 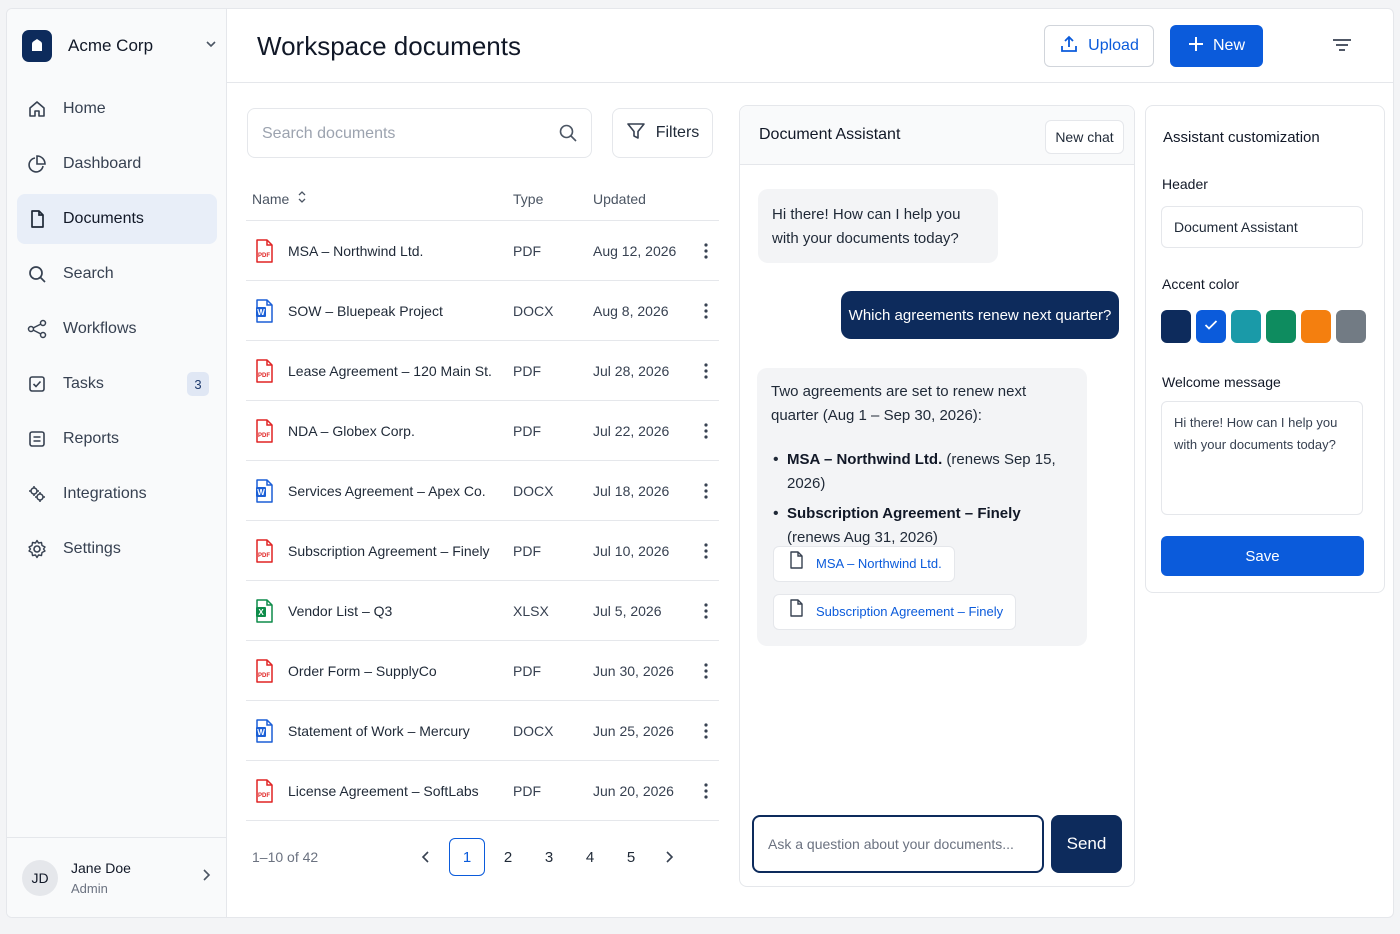 I want to click on cell-updated: Jun 20, 2026, so click(x=633, y=790).